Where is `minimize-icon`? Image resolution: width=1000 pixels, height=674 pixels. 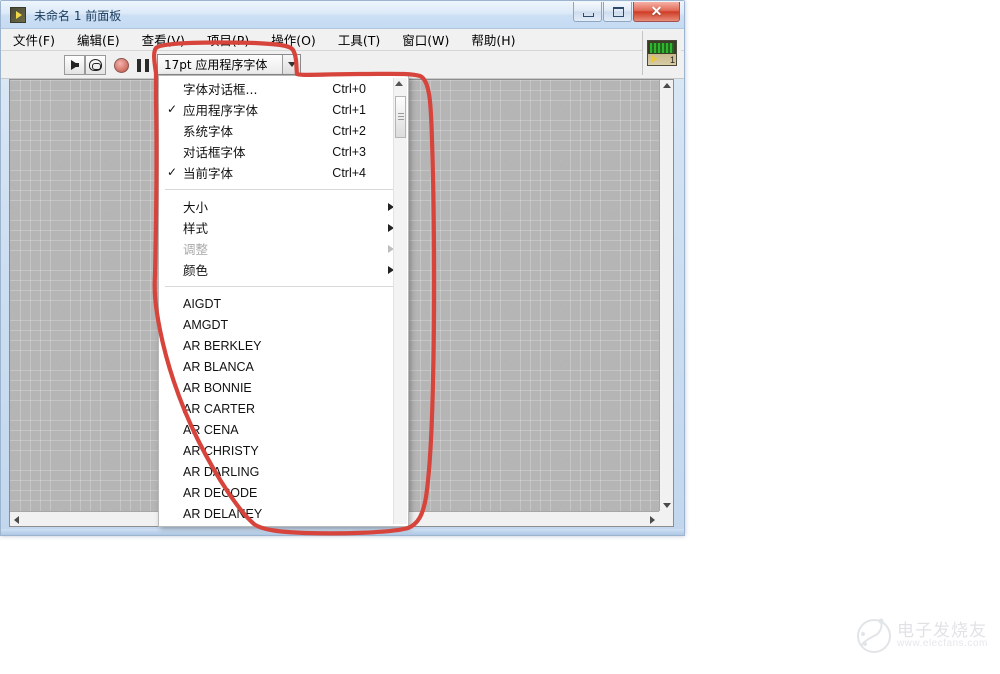 minimize-icon is located at coordinates (588, 15).